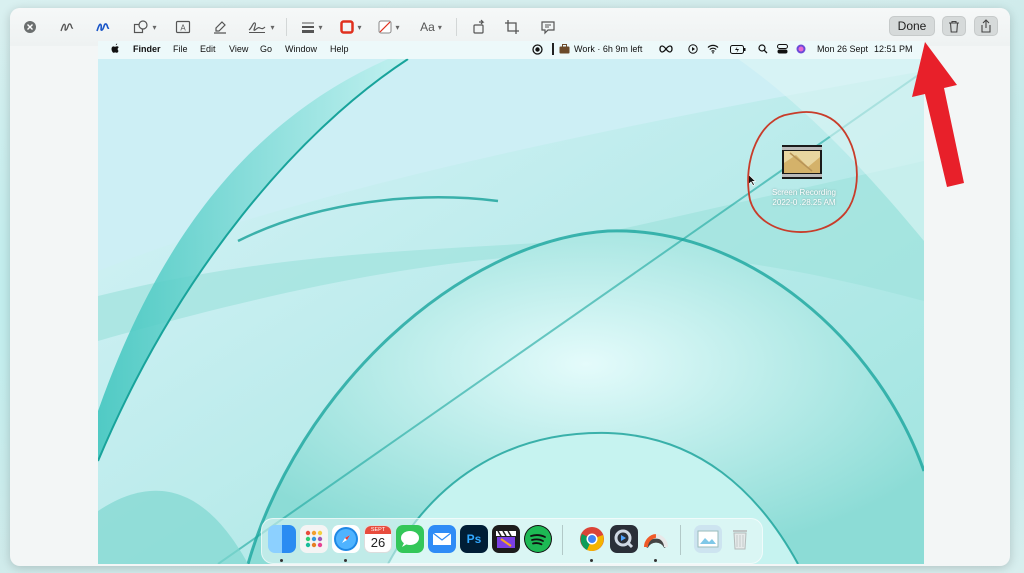 Image resolution: width=1024 pixels, height=573 pixels. I want to click on annotation-layer, so click(855, 137).